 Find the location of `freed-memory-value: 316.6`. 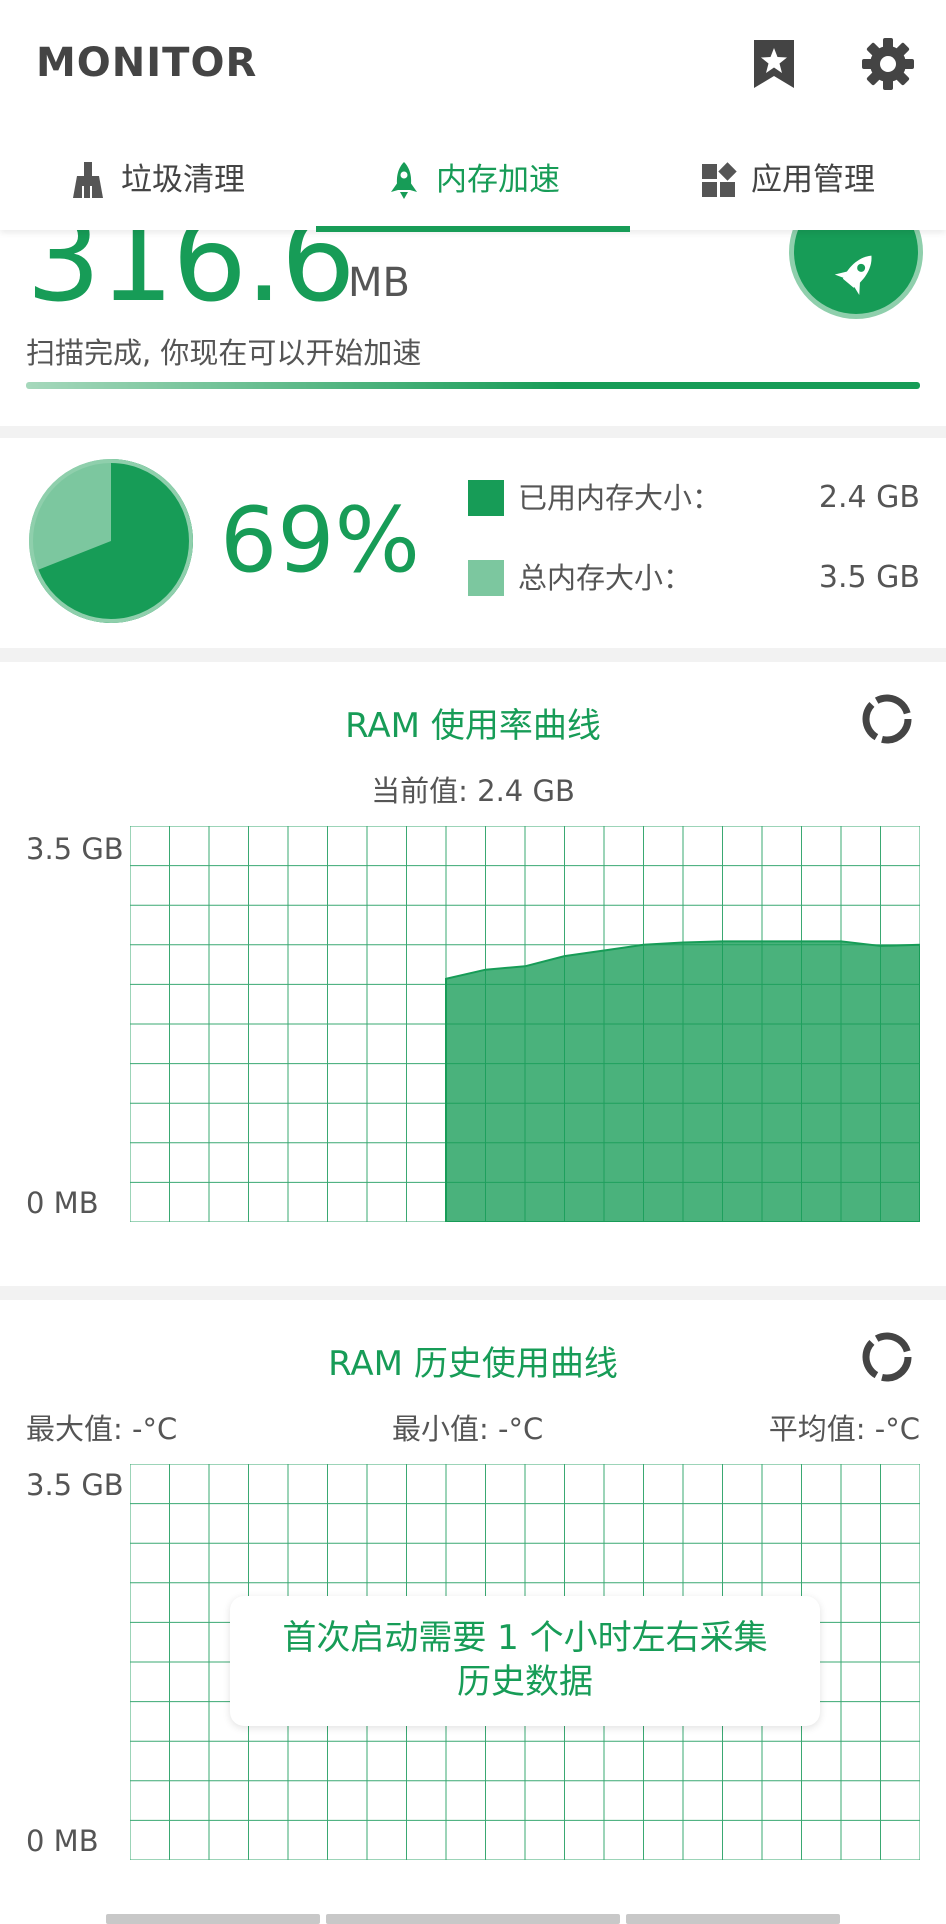

freed-memory-value: 316.6 is located at coordinates (191, 279).